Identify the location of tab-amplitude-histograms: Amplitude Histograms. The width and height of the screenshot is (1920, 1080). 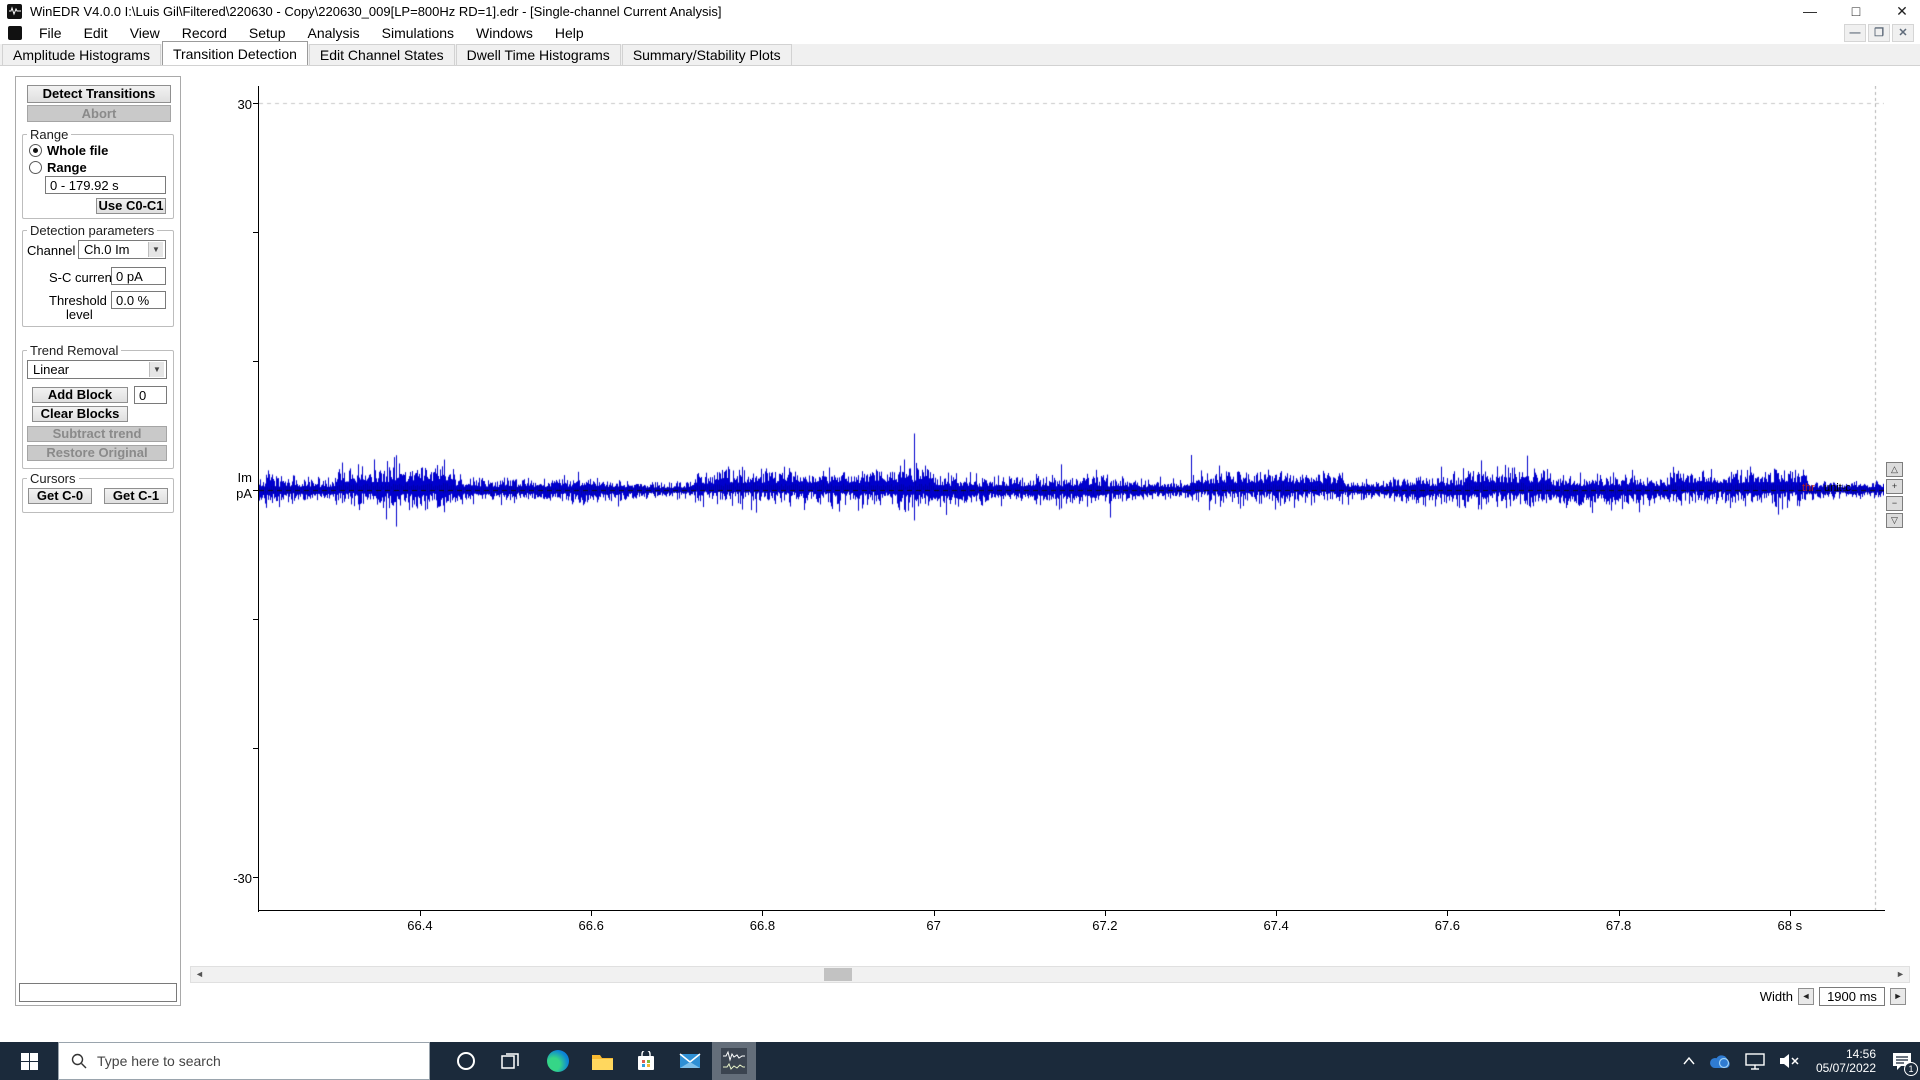
(81, 54).